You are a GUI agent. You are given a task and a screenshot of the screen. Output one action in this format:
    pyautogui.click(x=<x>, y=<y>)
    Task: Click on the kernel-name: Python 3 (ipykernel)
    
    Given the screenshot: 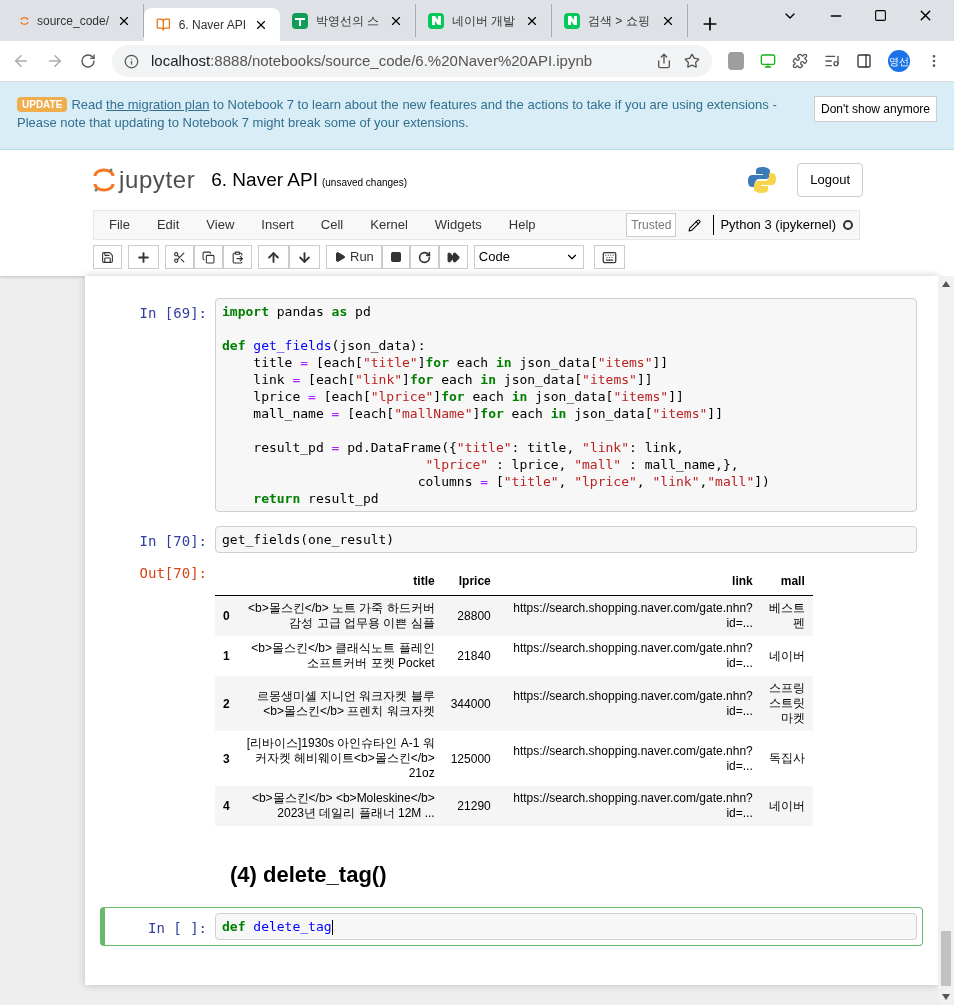 What is the action you would take?
    pyautogui.click(x=774, y=225)
    